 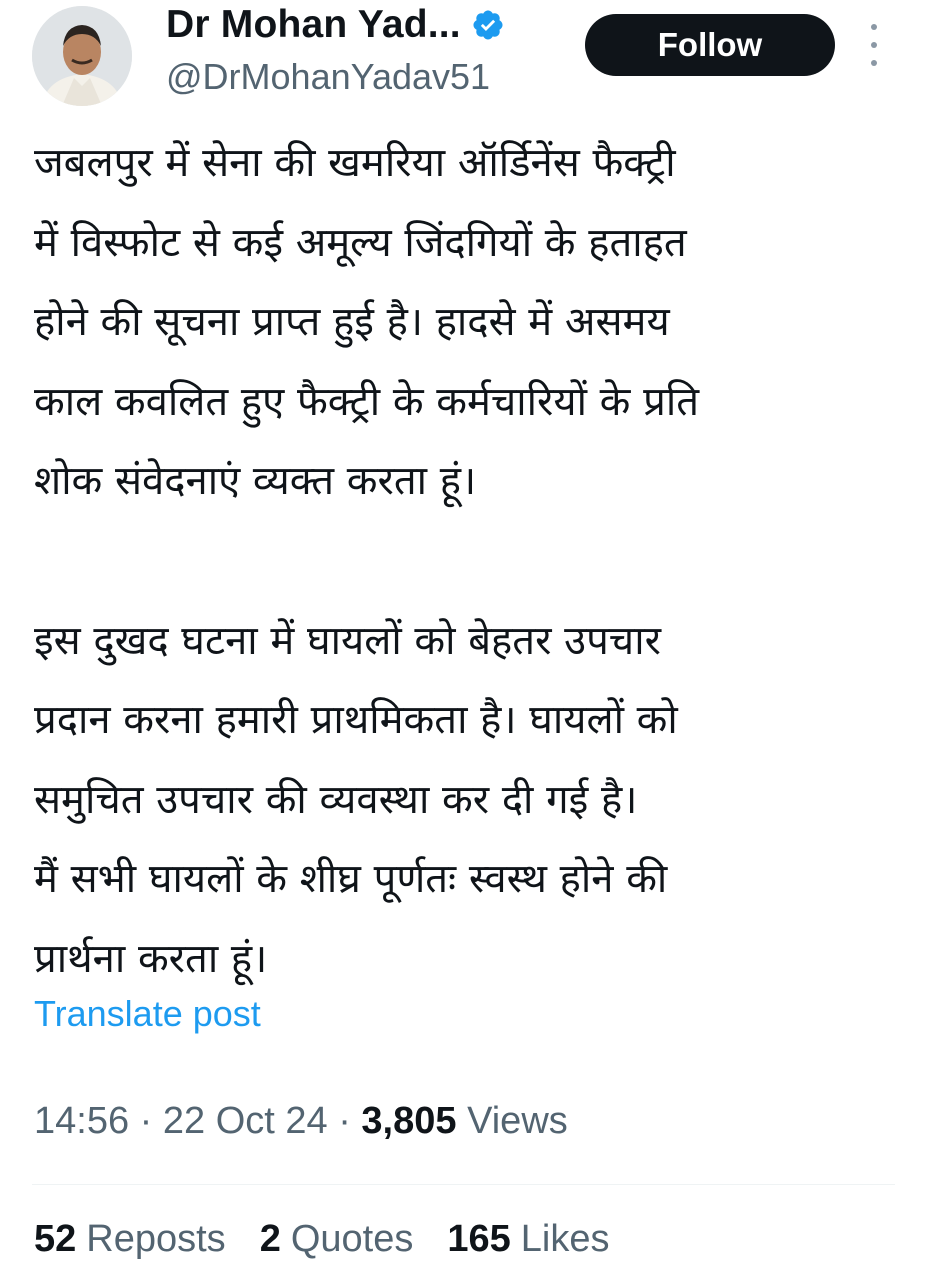 I want to click on views-count: 3,805, so click(x=409, y=1121).